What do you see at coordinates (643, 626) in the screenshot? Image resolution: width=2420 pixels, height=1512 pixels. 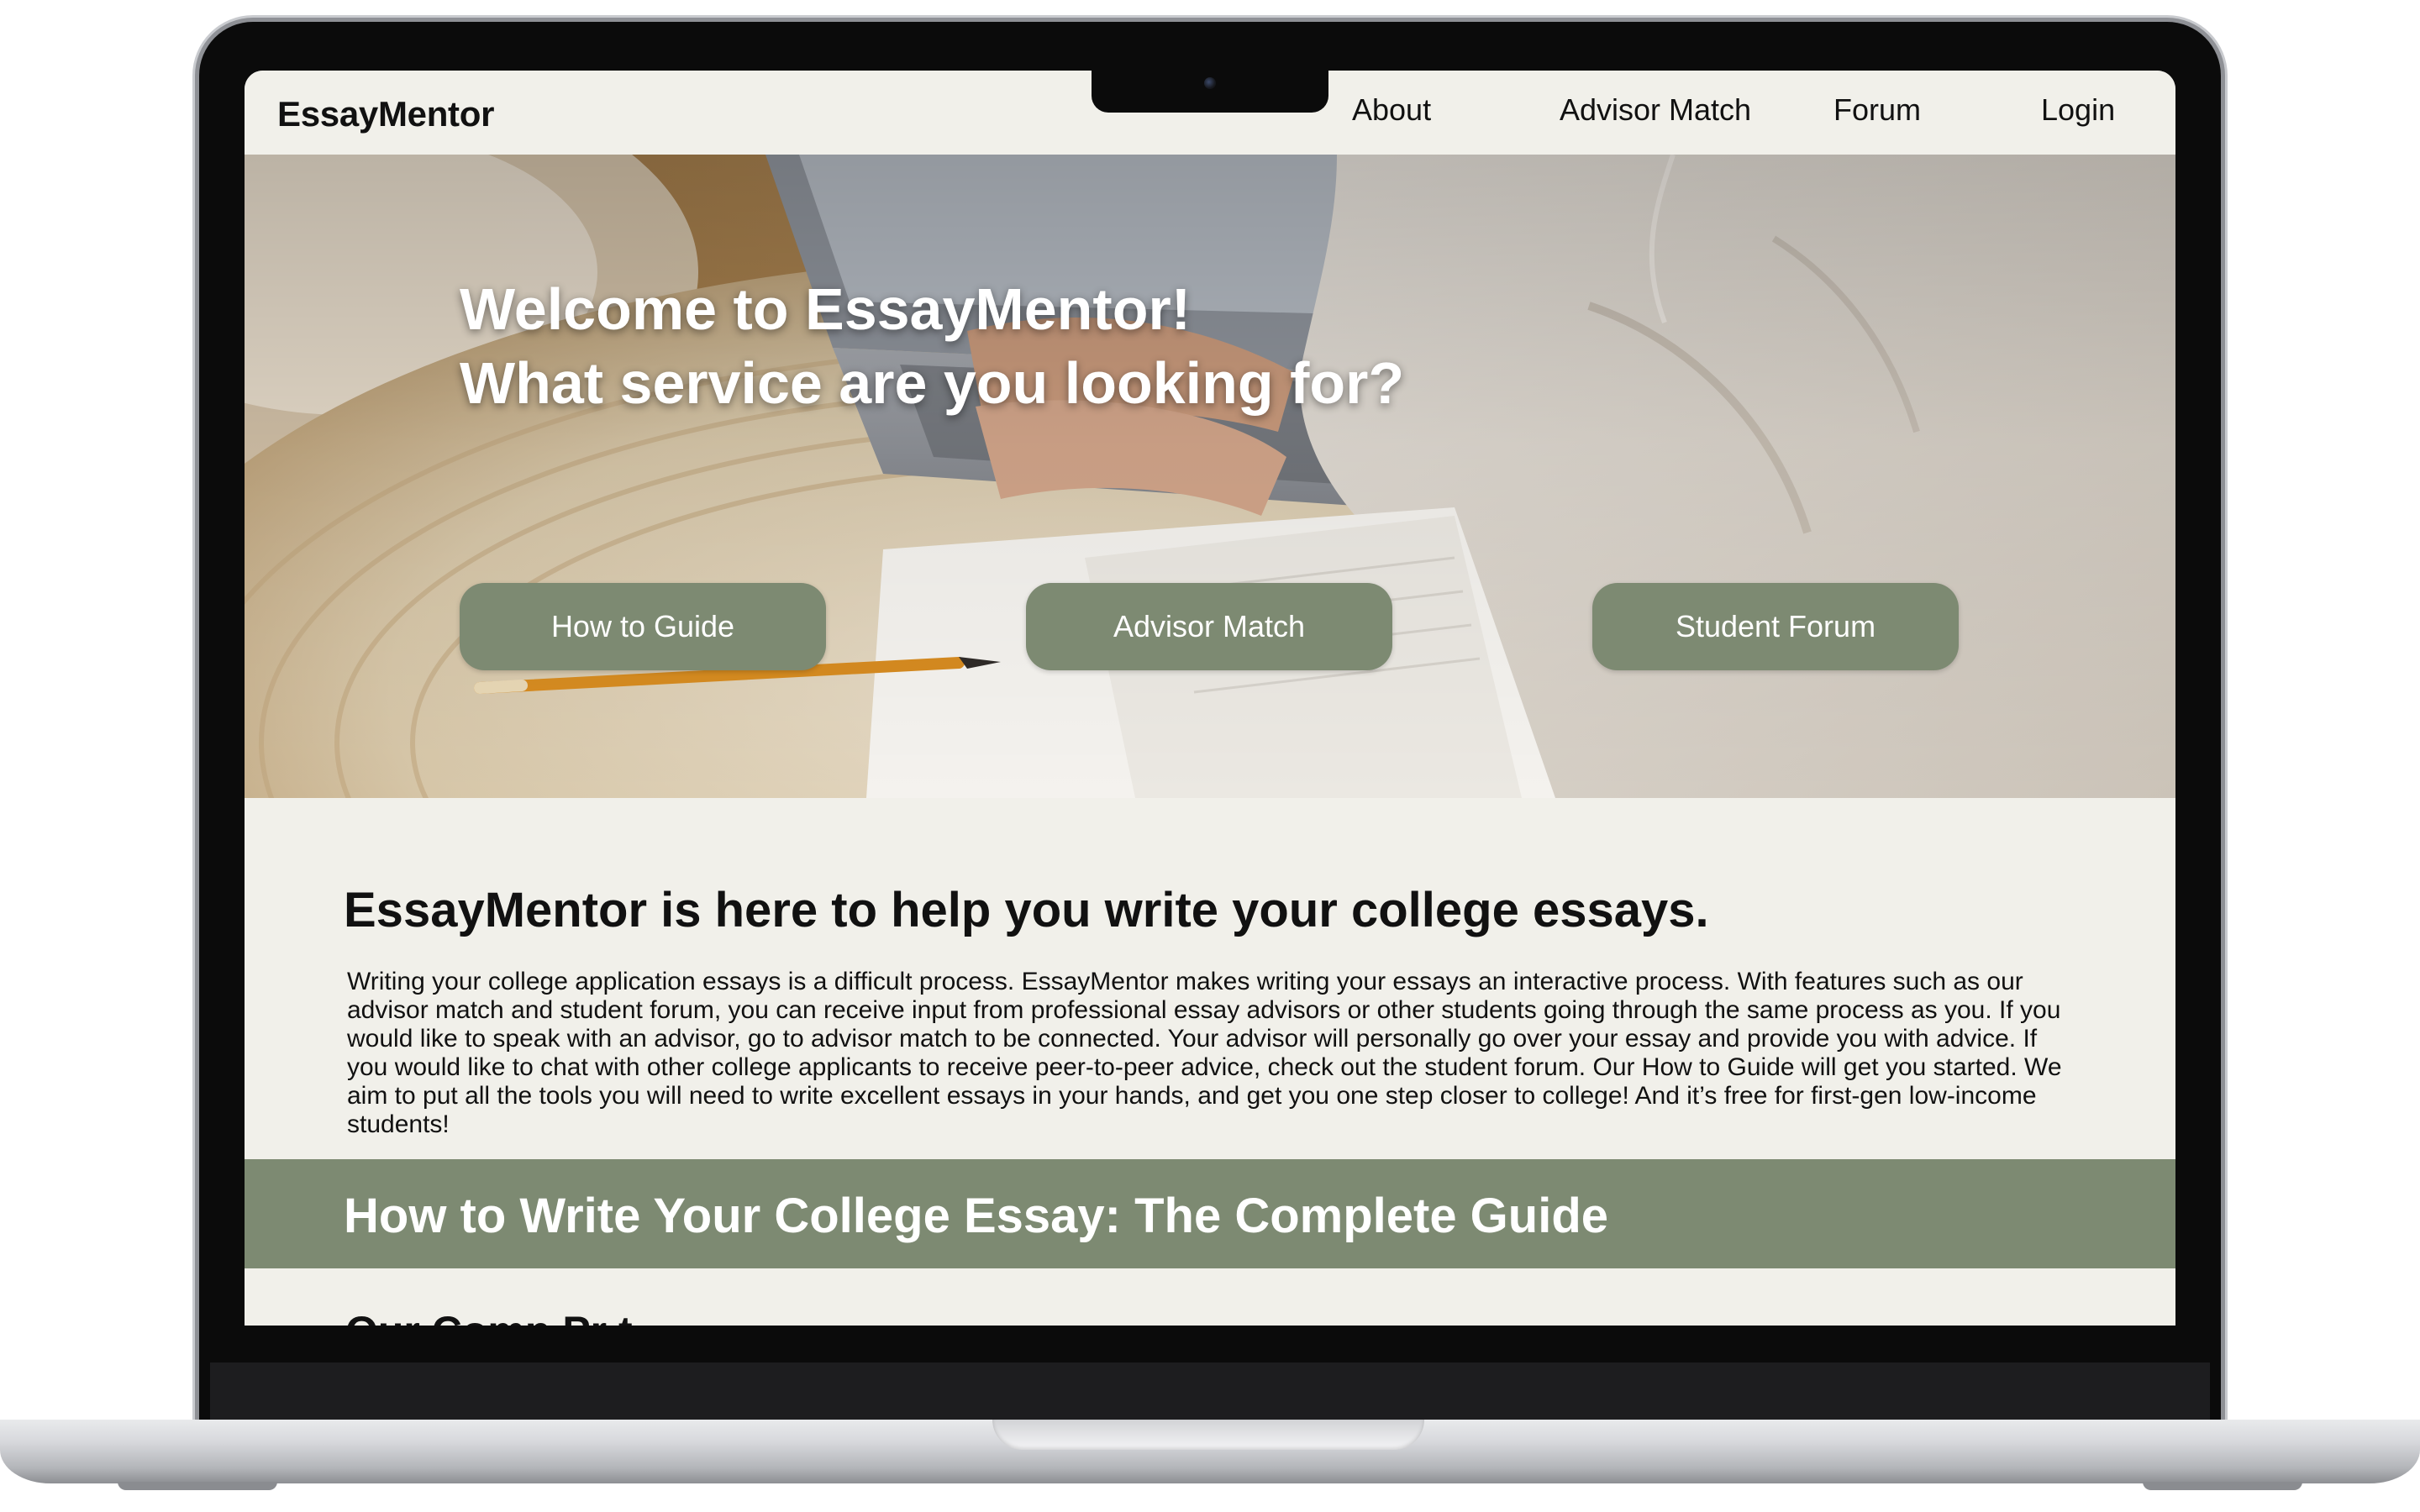 I see `how-to-guide-button: How to Guide` at bounding box center [643, 626].